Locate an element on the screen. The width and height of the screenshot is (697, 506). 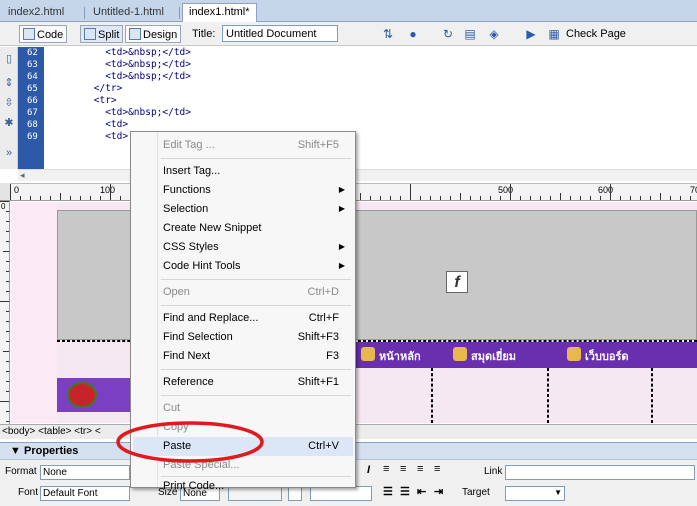
align-left-icon: ≡ is located at coordinates (386, 469).